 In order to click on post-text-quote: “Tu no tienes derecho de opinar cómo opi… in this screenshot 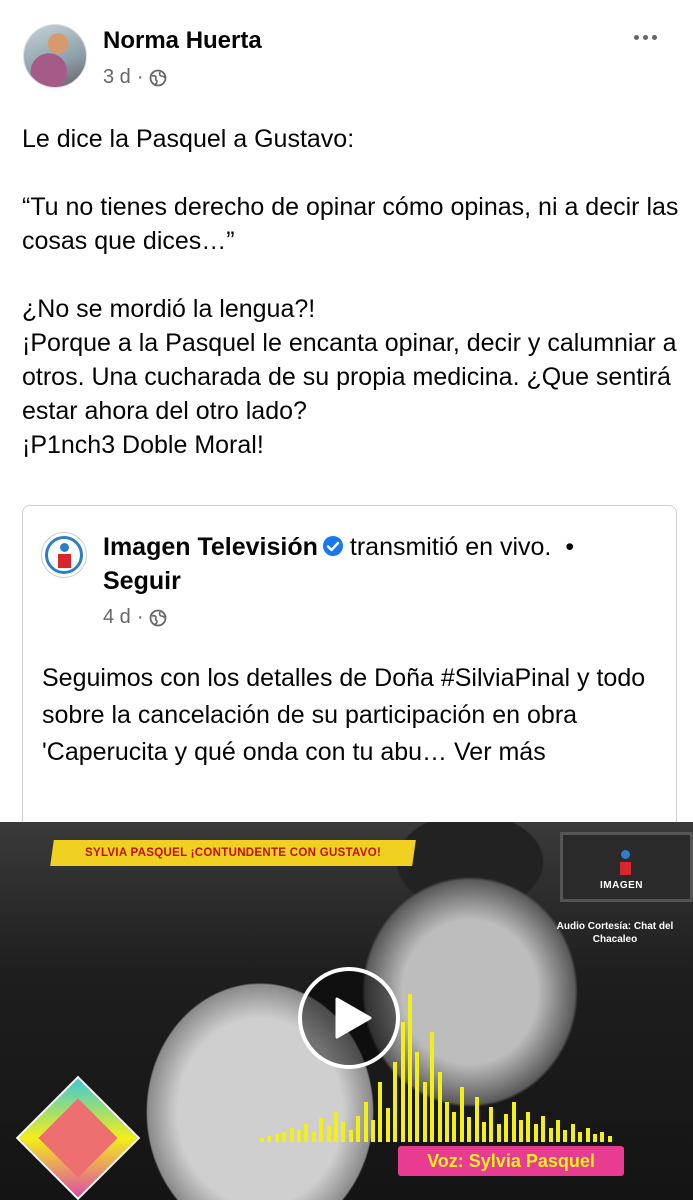, I will do `click(350, 224)`.